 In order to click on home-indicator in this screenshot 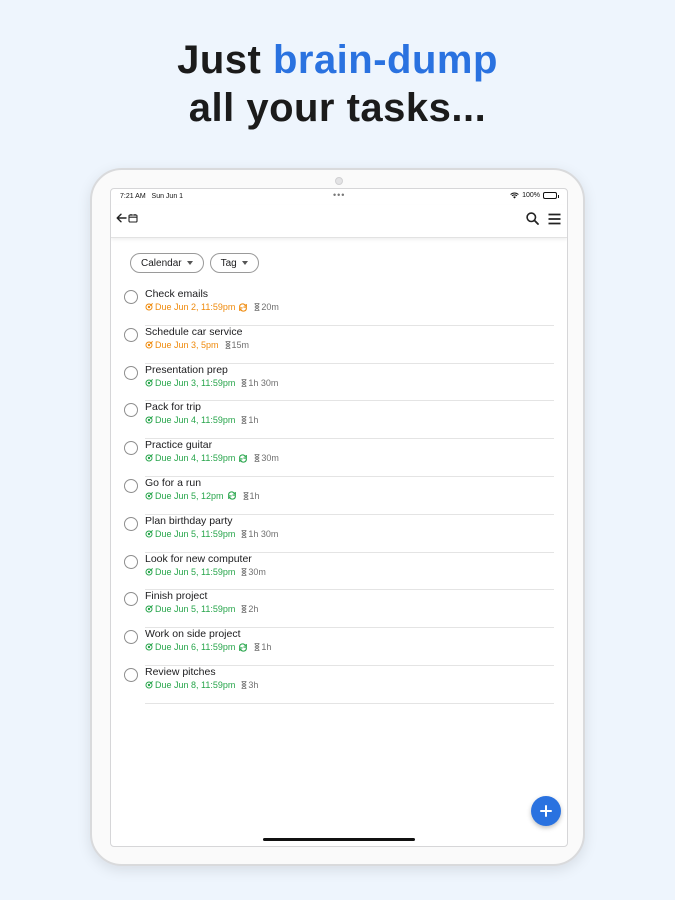, I will do `click(339, 839)`.